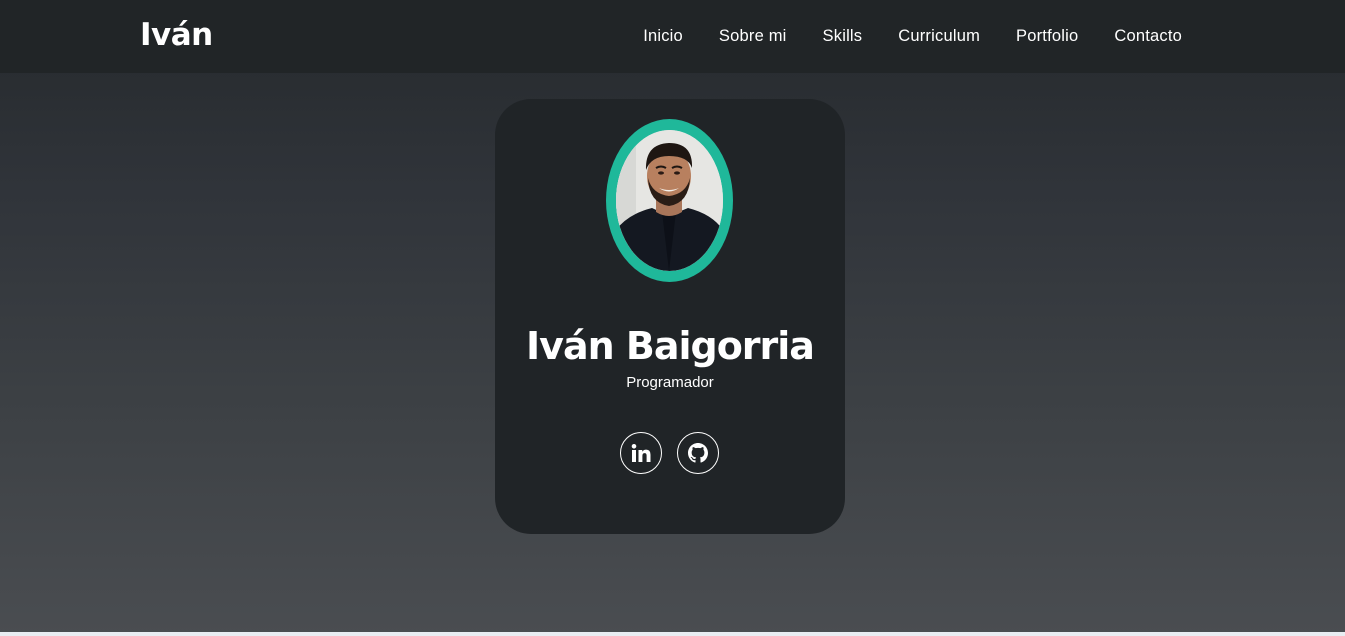  Describe the element at coordinates (670, 346) in the screenshot. I see `profile-name: Iván Baigorria` at that location.